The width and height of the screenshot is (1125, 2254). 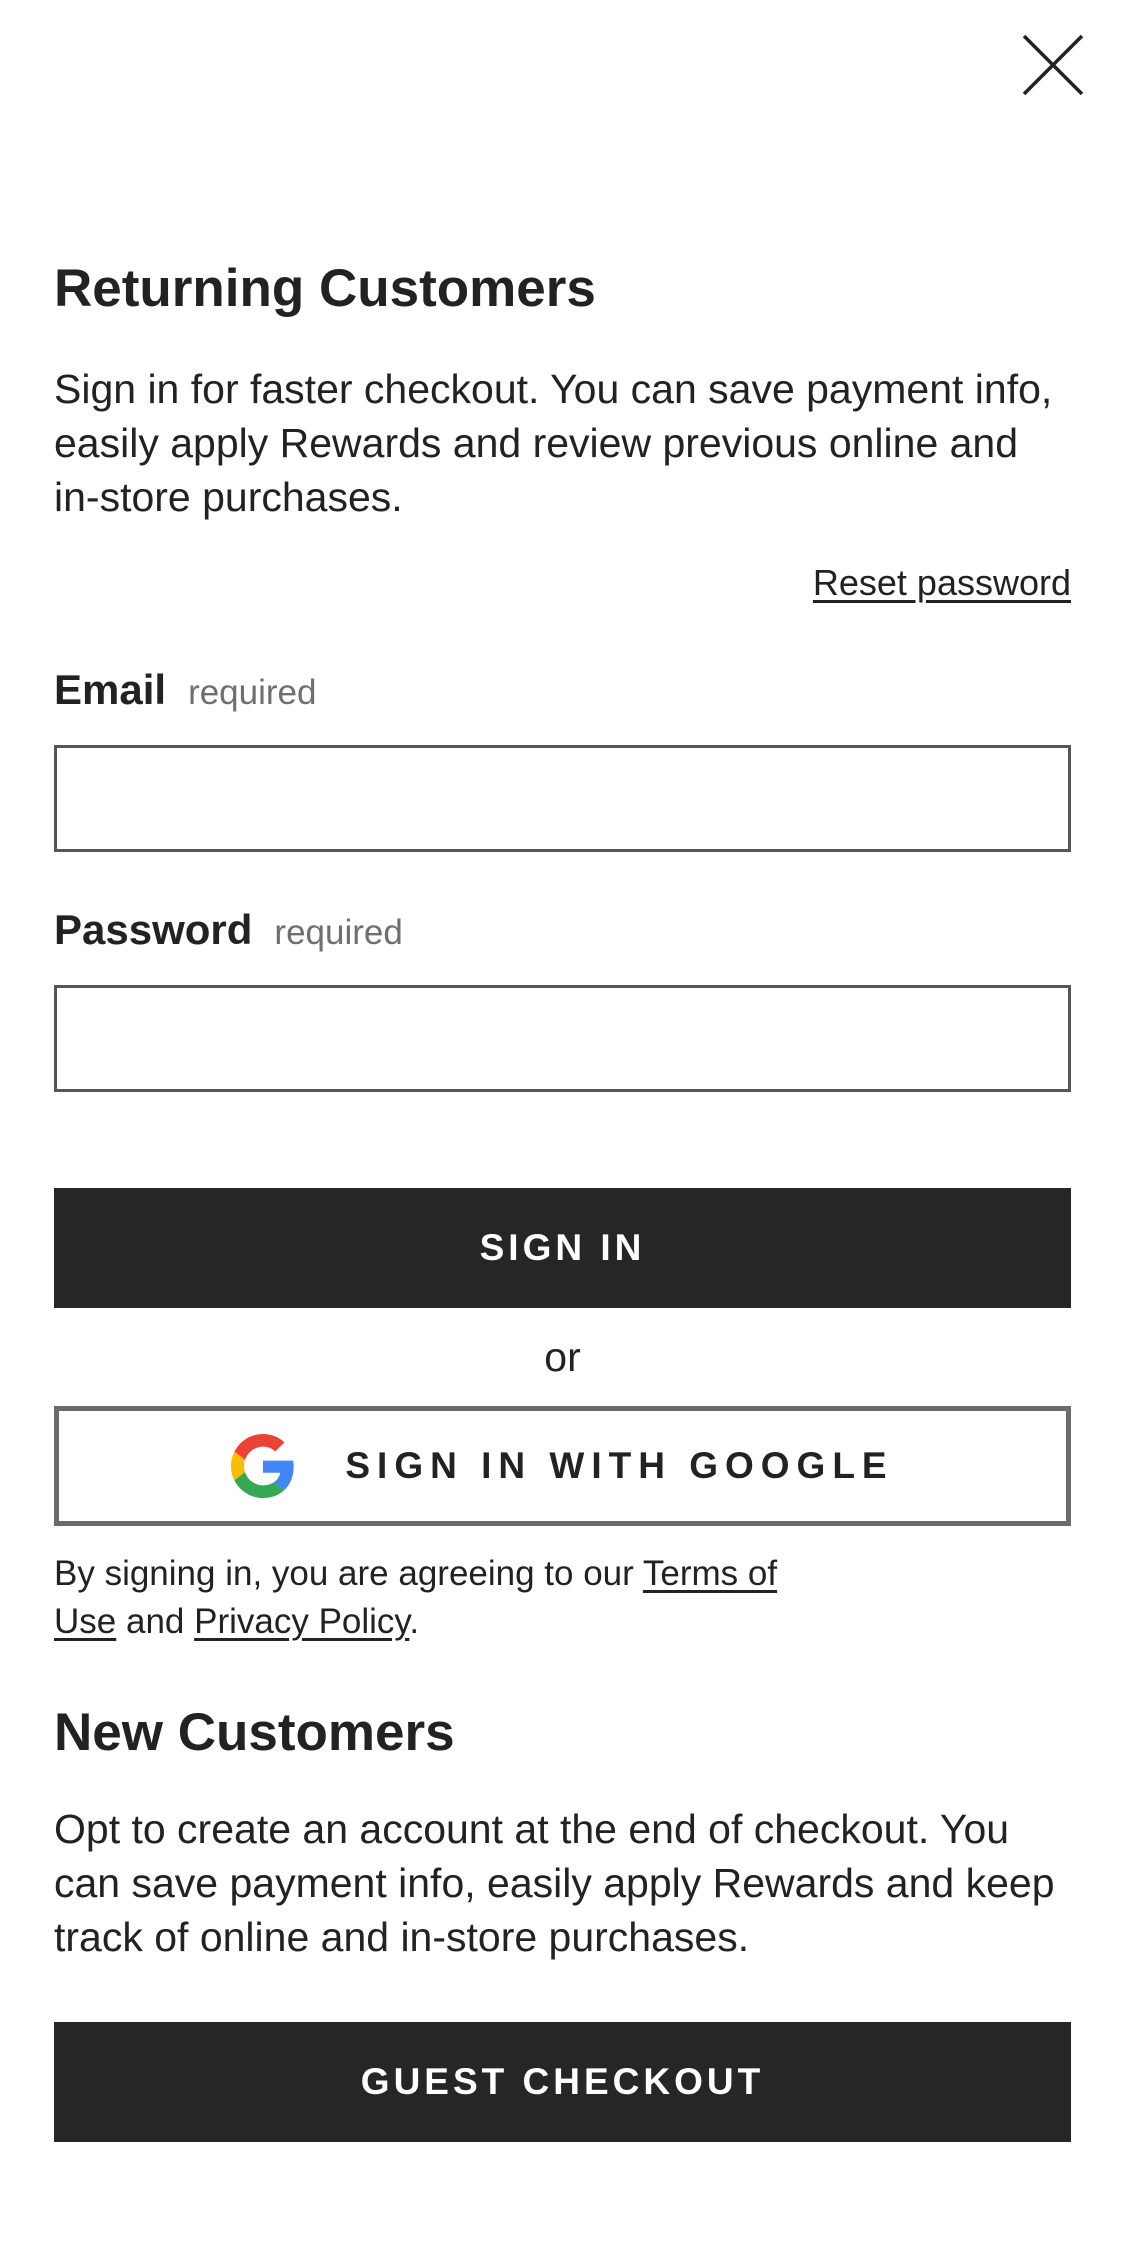 I want to click on guest-checkout-button-label: GUEST CHECKOUT, so click(x=562, y=2081).